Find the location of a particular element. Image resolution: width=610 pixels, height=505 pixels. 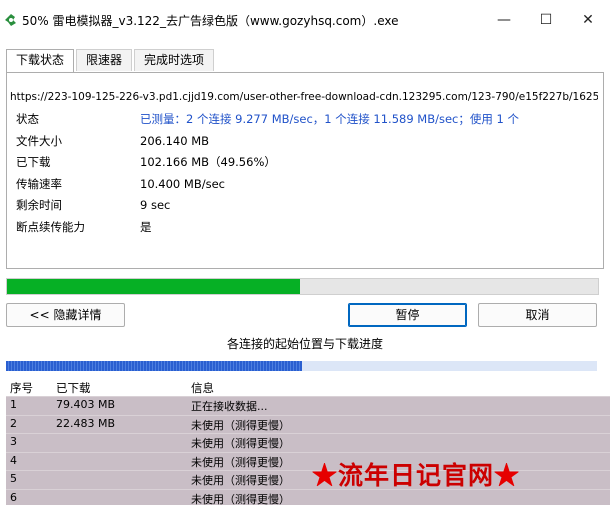

close-icon: ✕ is located at coordinates (588, 20).